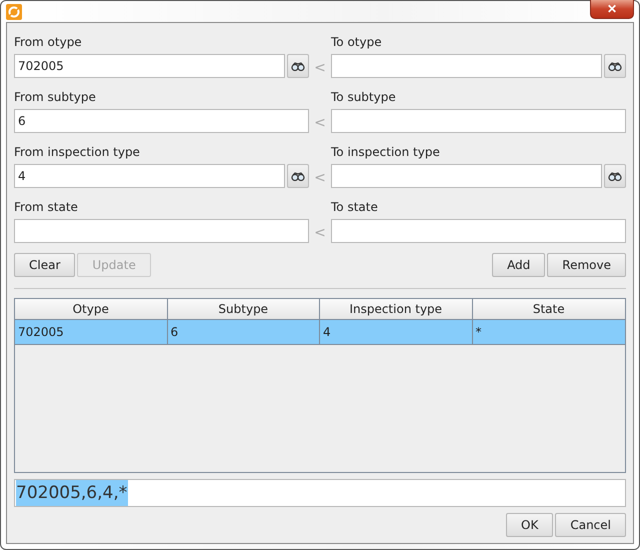  Describe the element at coordinates (161, 121) in the screenshot. I see `text-field: 6` at that location.